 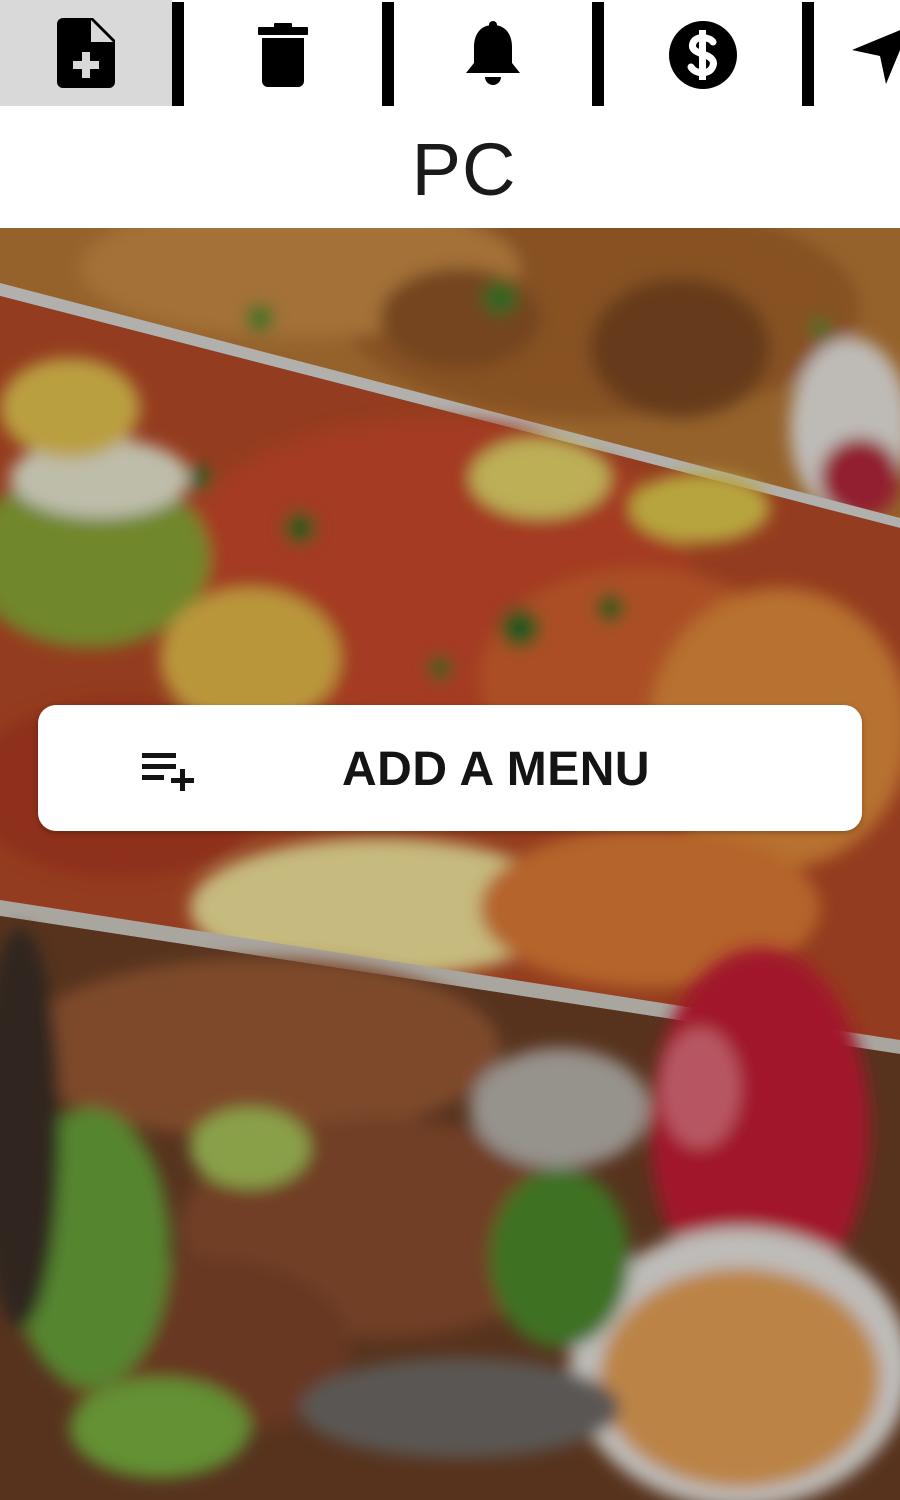 I want to click on add-menu-button: ADD A MENU, so click(x=450, y=768).